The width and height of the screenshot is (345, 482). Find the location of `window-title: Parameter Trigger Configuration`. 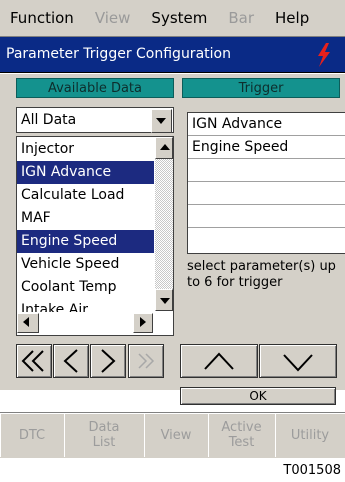

window-title: Parameter Trigger Configuration is located at coordinates (118, 54).